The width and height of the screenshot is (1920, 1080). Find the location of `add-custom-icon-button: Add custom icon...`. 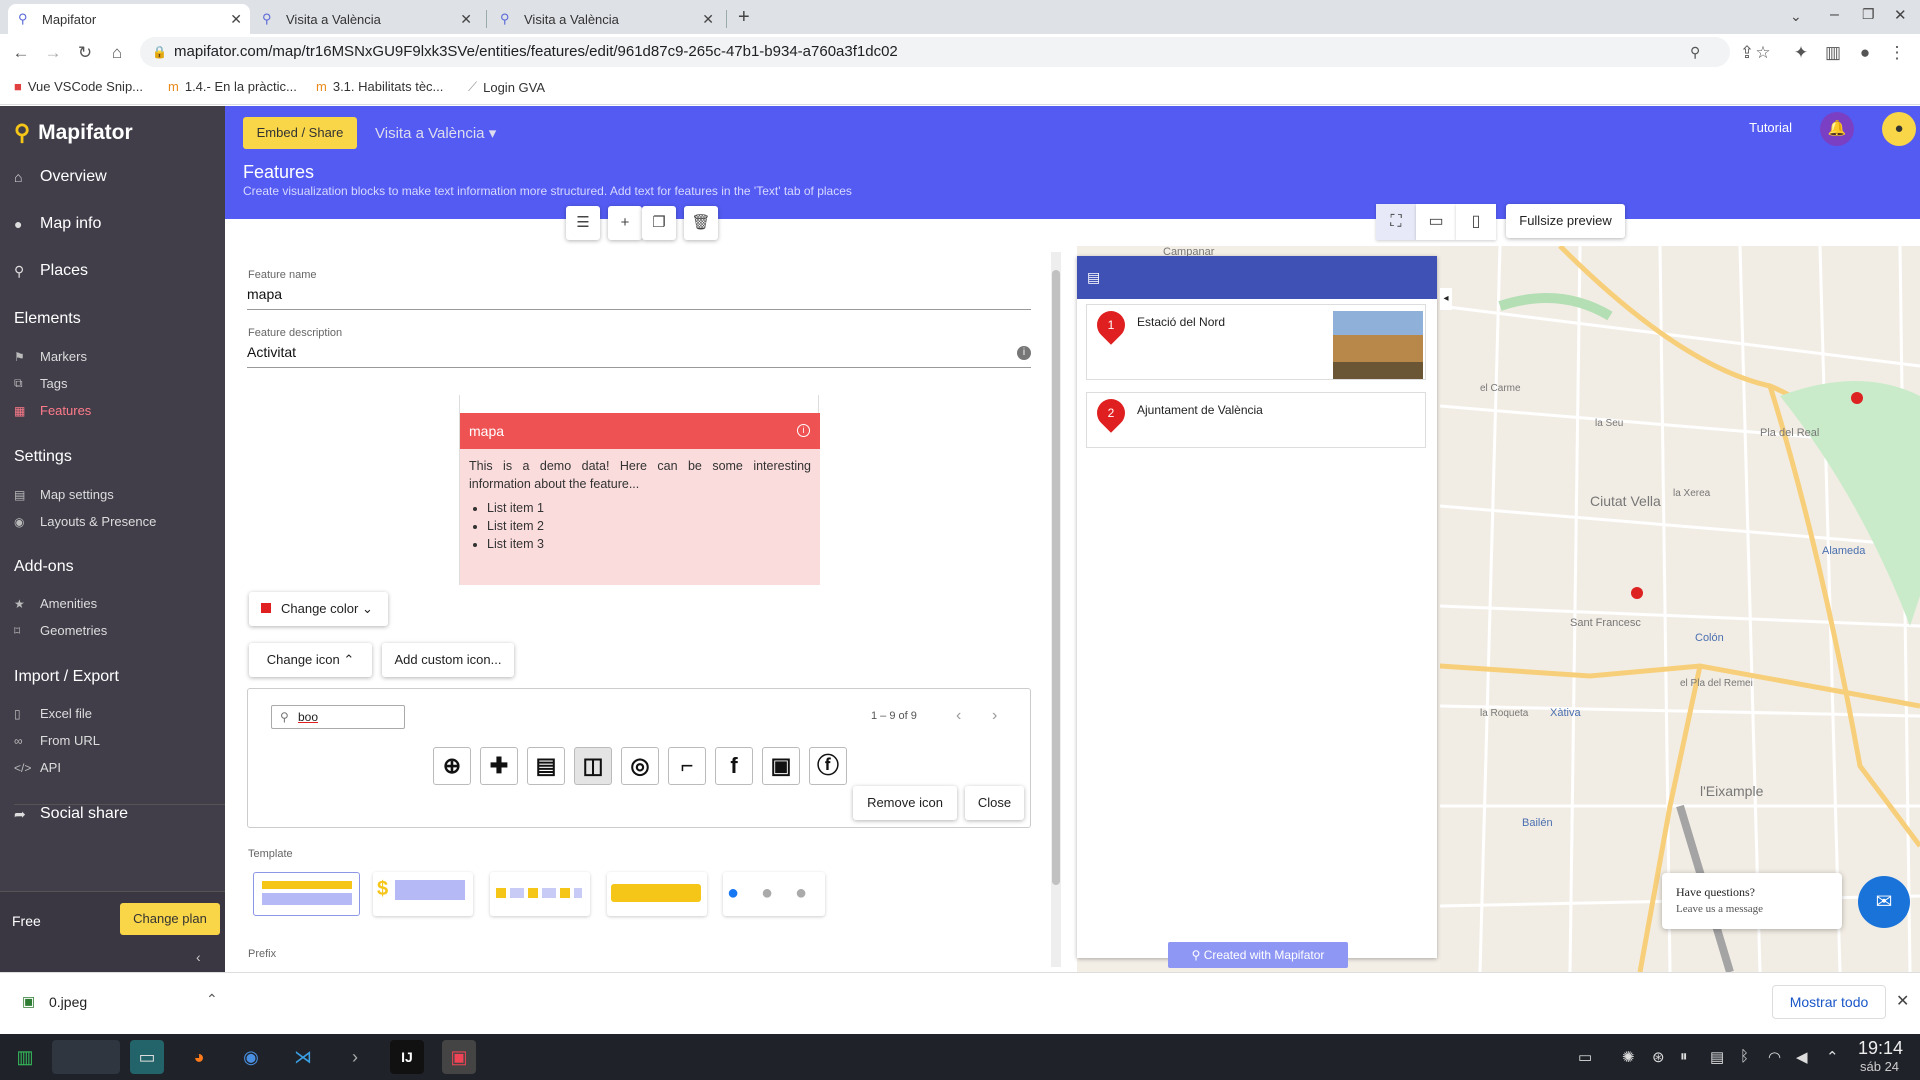

add-custom-icon-button: Add custom icon... is located at coordinates (448, 660).